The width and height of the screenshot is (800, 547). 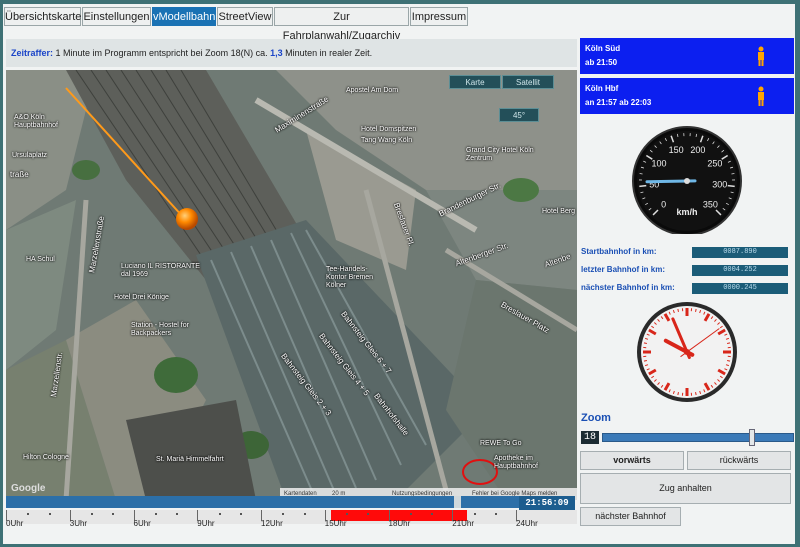 I want to click on time-tick-label: 6Uhr, so click(x=142, y=523).